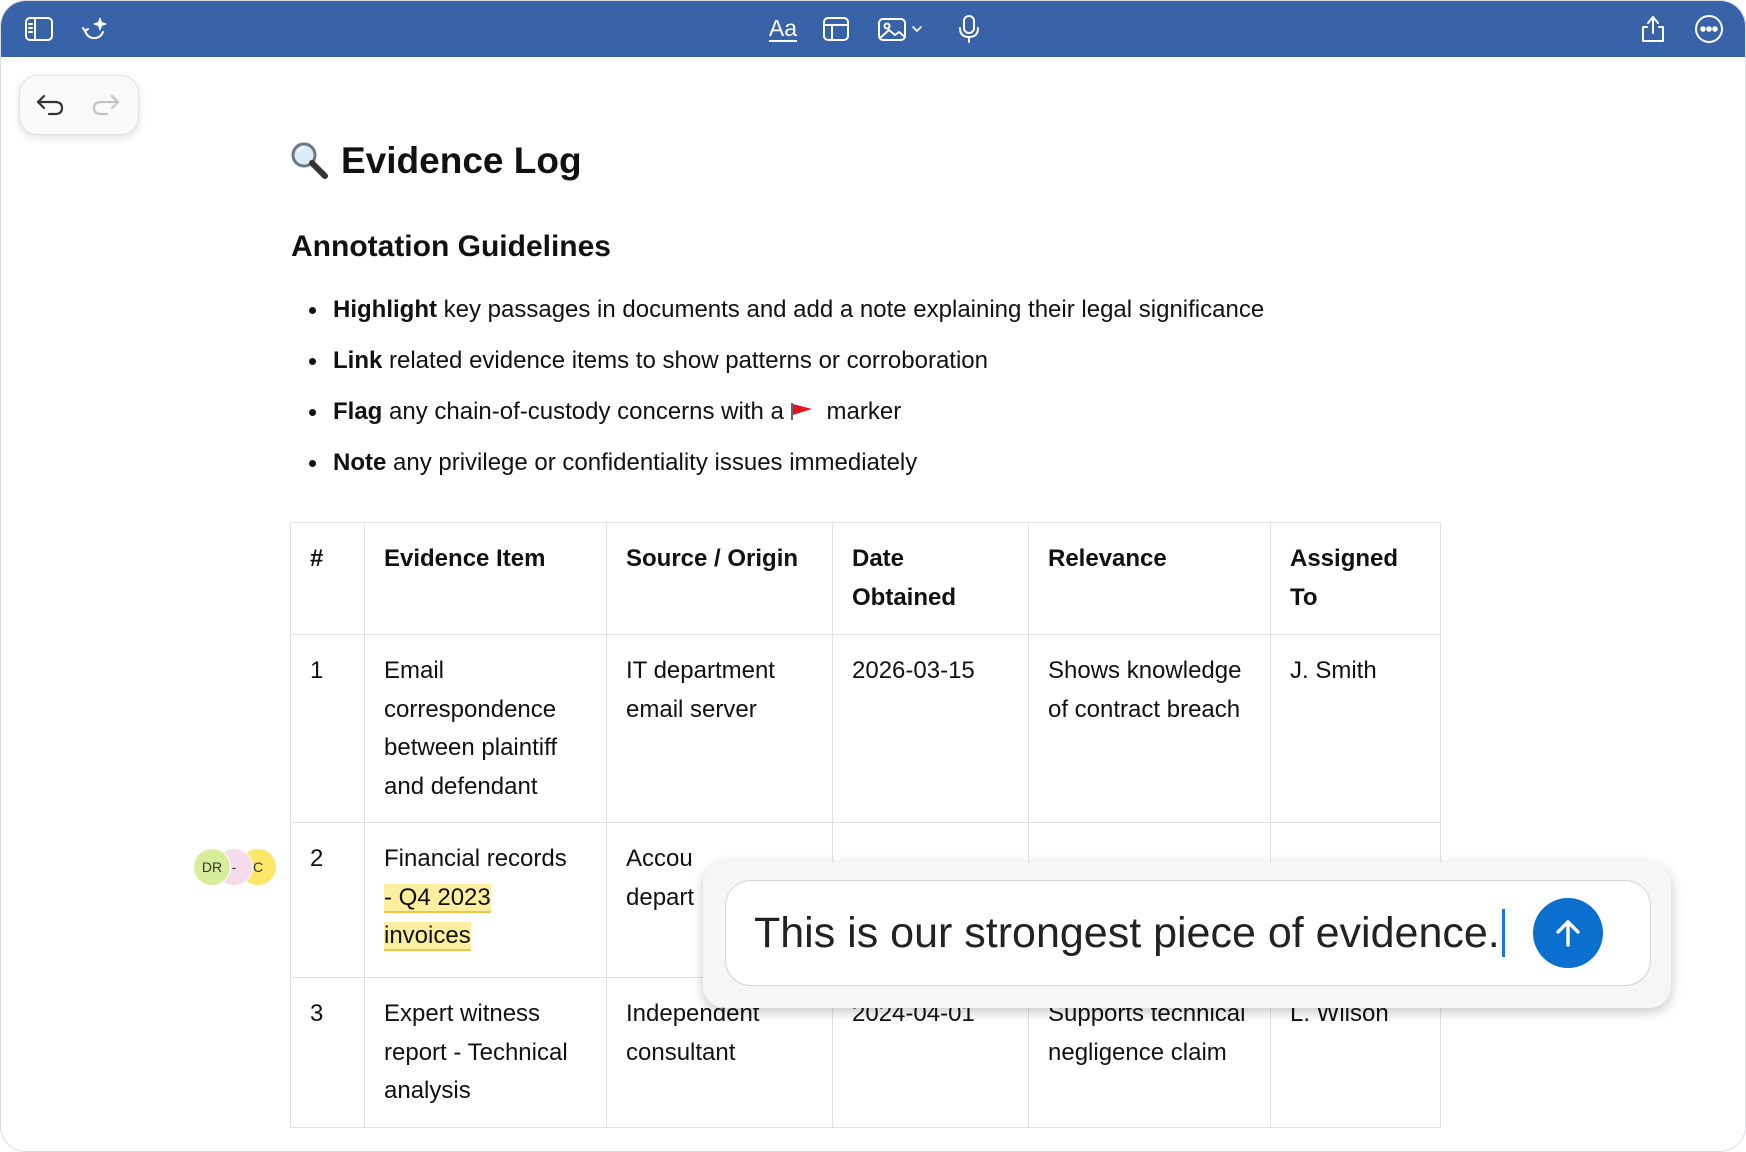  I want to click on magnifying-glass-icon, so click(309, 160).